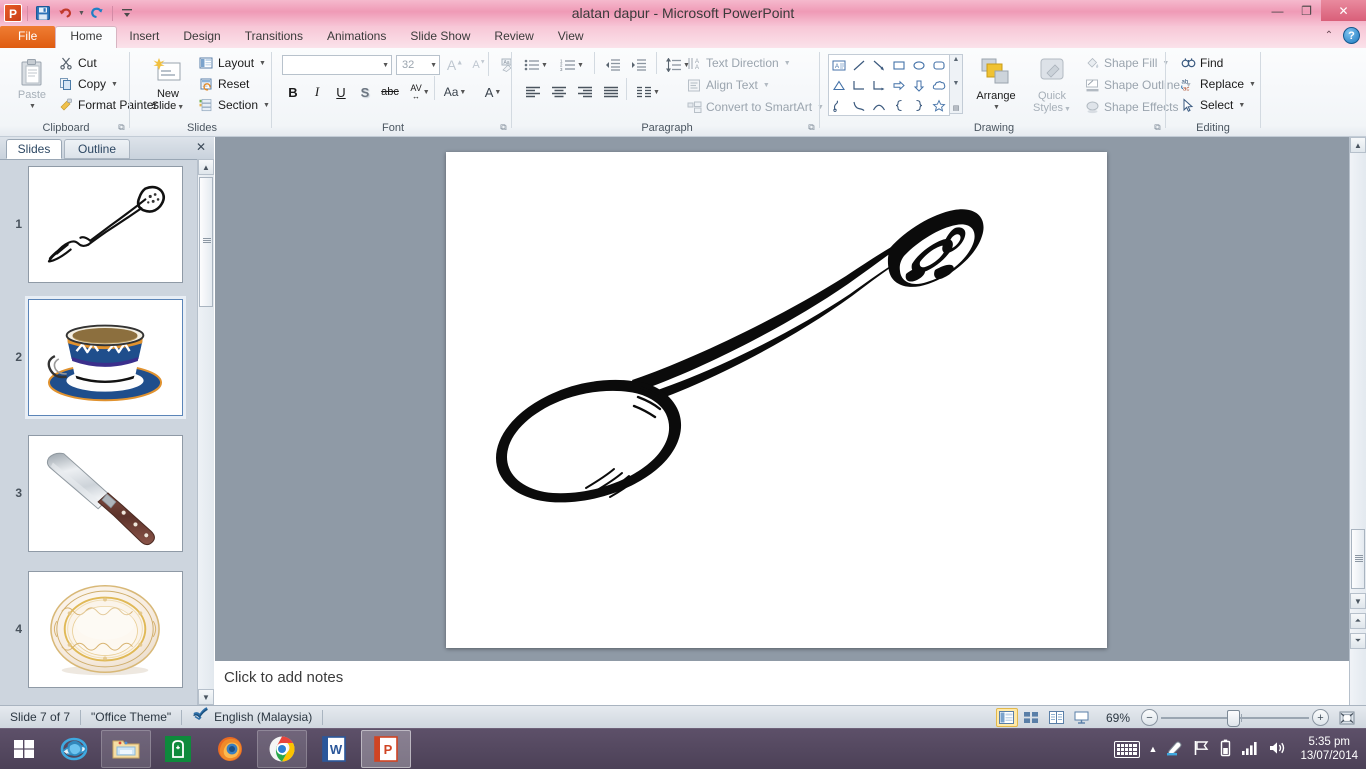 This screenshot has width=1366, height=769. I want to click on shape-fill-button: Shape Fill ▼, so click(1126, 63).